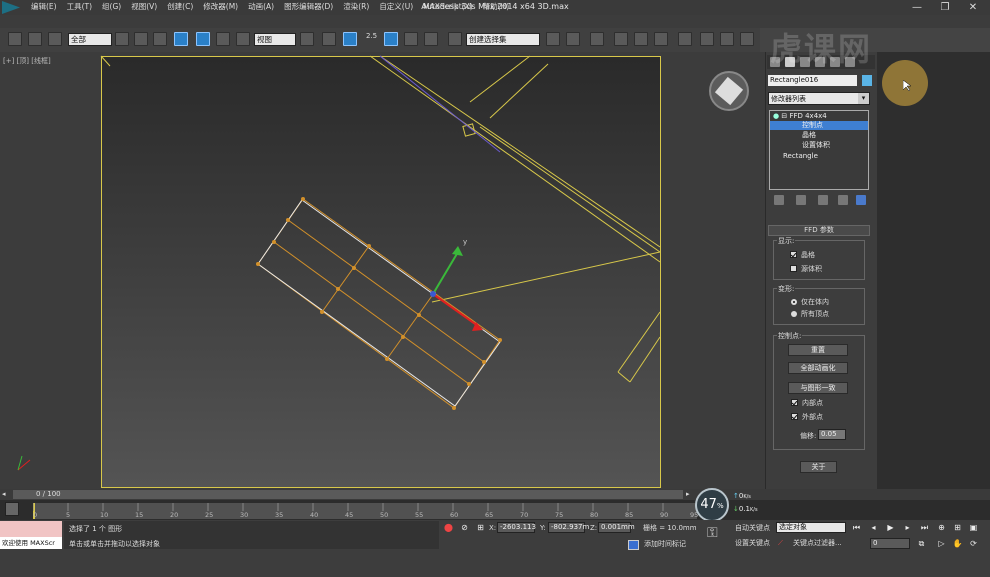 The height and width of the screenshot is (577, 990). What do you see at coordinates (941, 527) in the screenshot?
I see `zoom-icon: ⊕` at bounding box center [941, 527].